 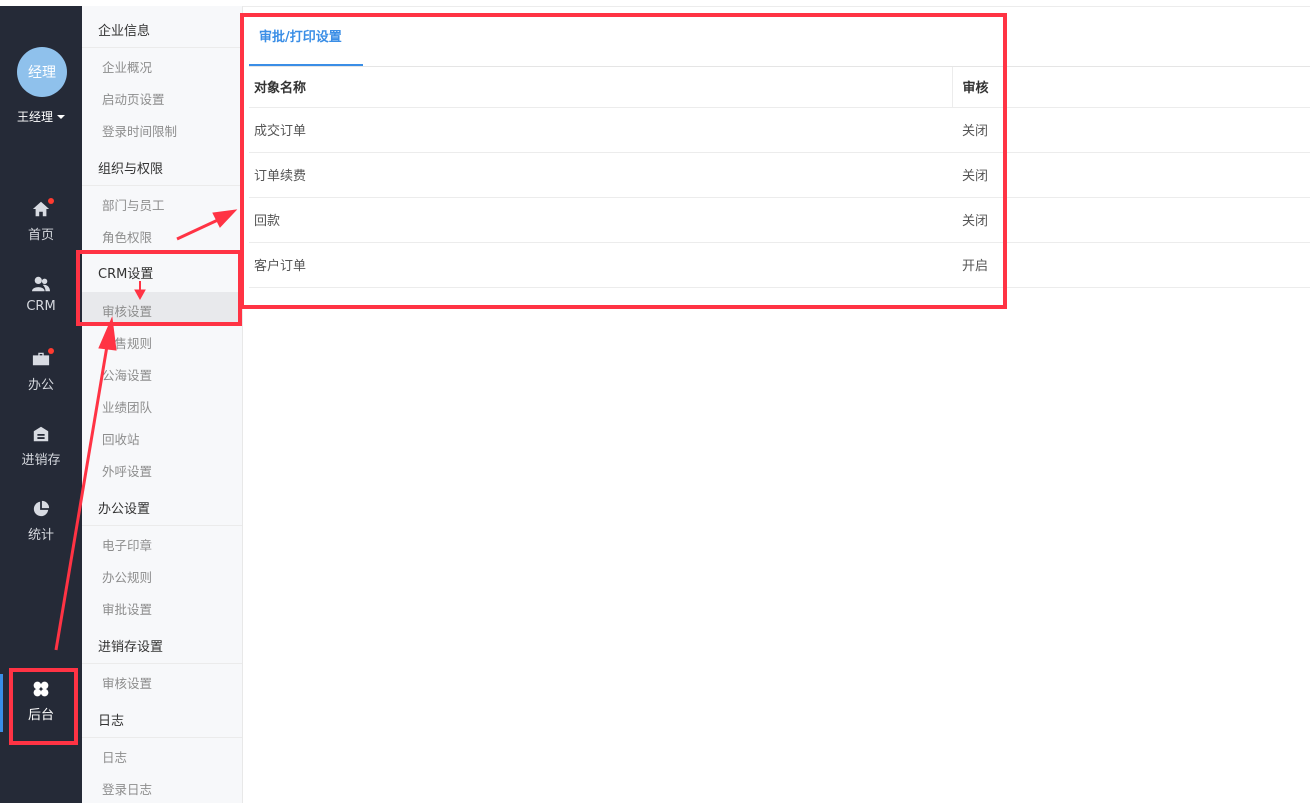 I want to click on home-icon, so click(x=43, y=208).